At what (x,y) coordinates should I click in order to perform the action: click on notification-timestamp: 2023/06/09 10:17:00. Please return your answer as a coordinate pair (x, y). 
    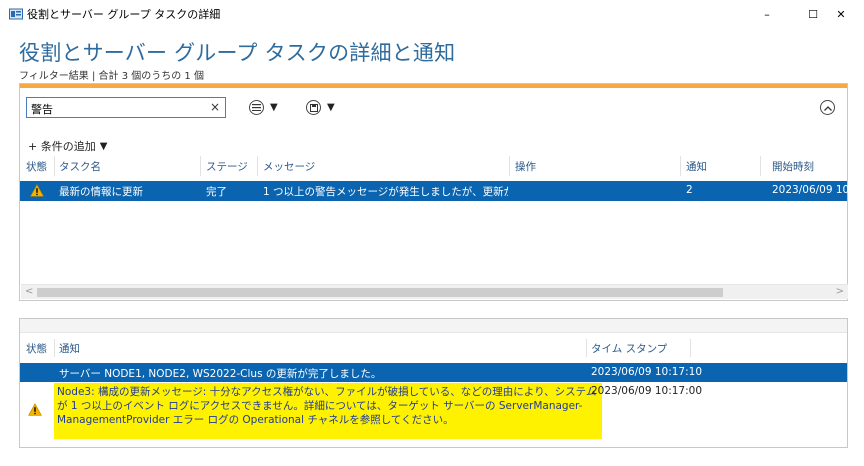
    Looking at the image, I should click on (647, 391).